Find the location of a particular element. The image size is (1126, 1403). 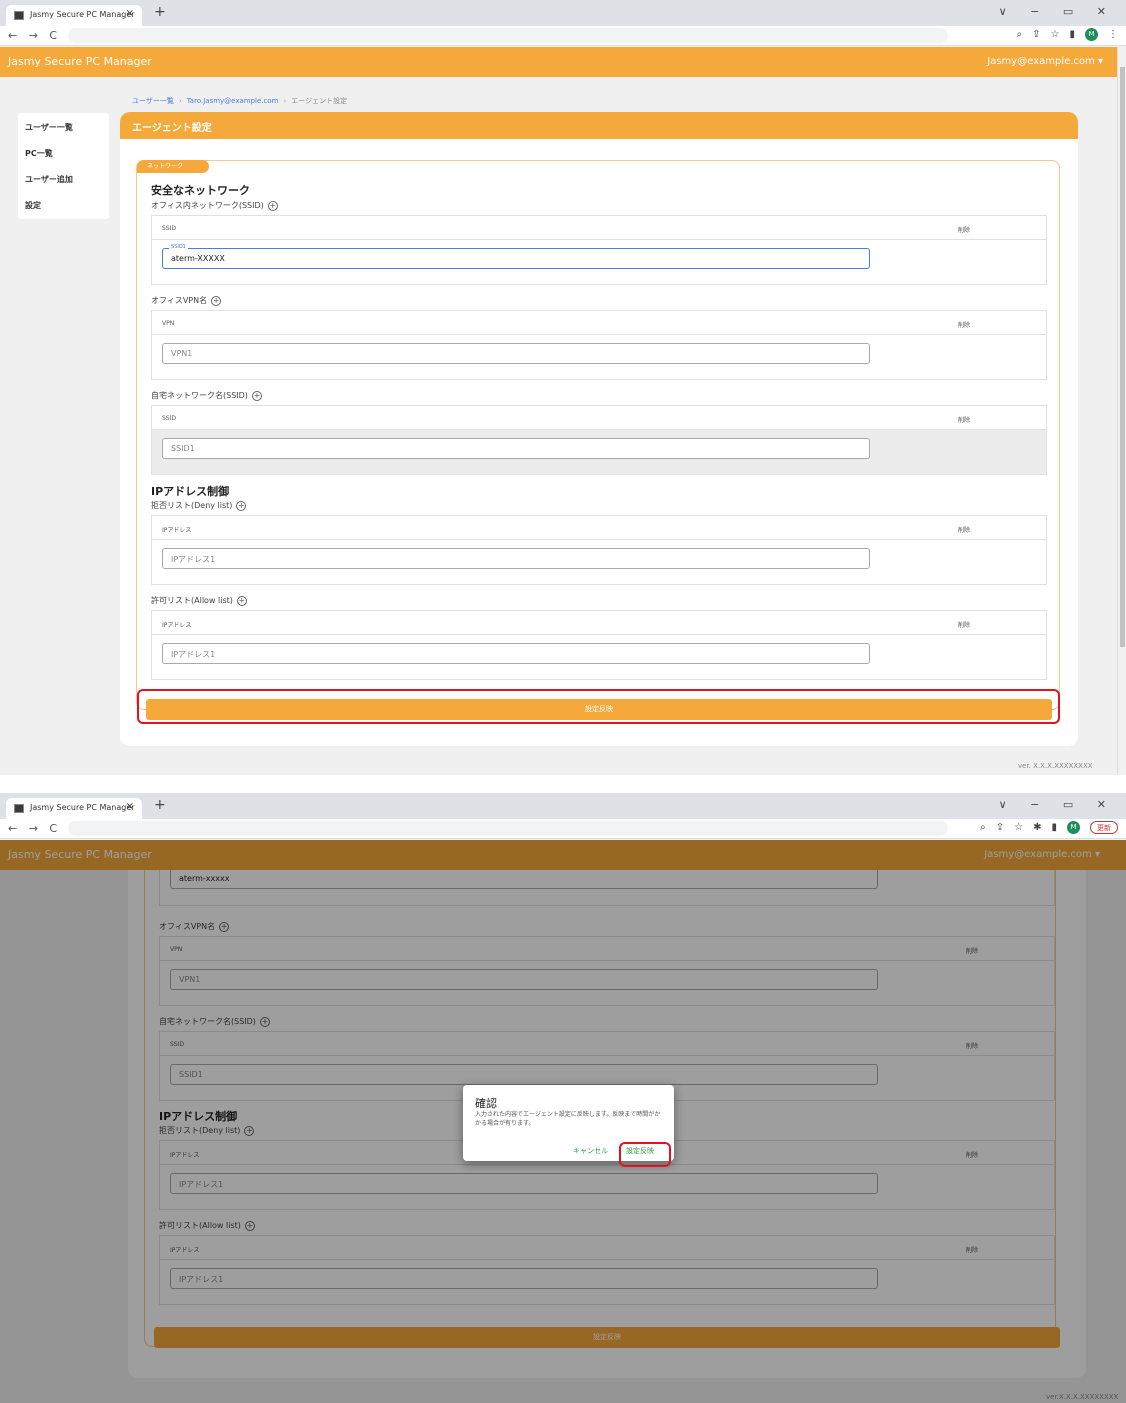

office-vpn-label-text: オフィスVPN名 is located at coordinates (179, 300).